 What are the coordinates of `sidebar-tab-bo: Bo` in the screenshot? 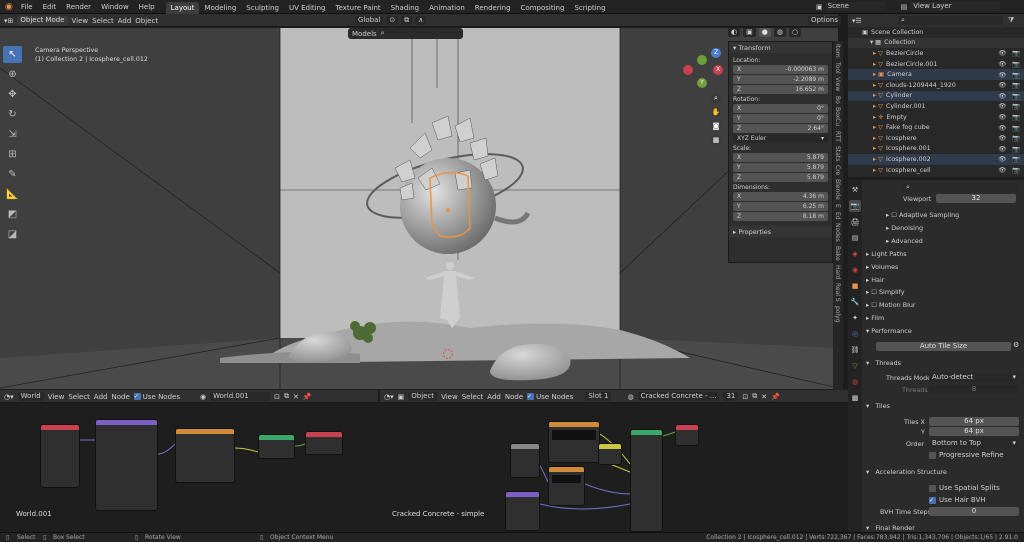 It's located at (837, 100).